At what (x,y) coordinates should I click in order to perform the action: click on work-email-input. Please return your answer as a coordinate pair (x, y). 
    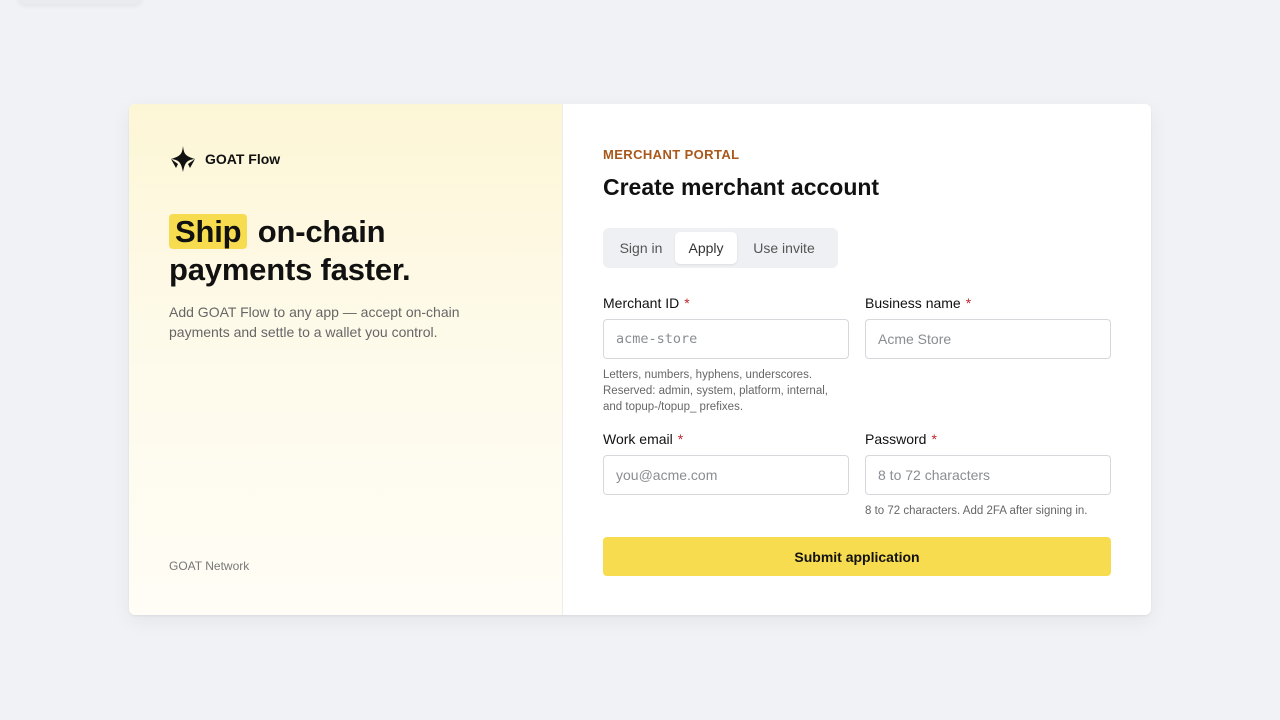
    Looking at the image, I should click on (726, 475).